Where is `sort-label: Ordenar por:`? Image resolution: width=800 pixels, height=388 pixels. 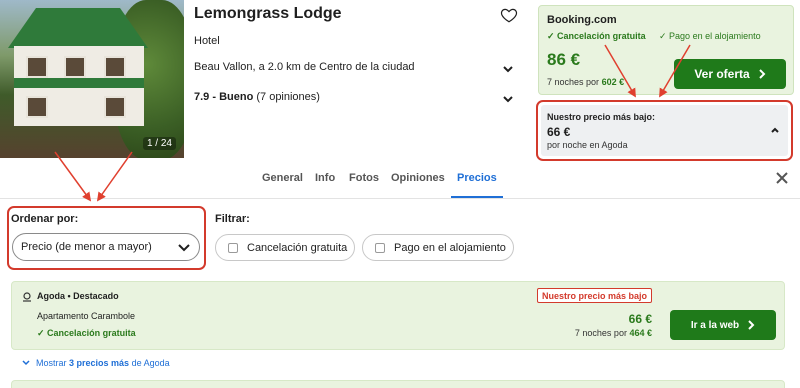
sort-label: Ordenar por: is located at coordinates (45, 219).